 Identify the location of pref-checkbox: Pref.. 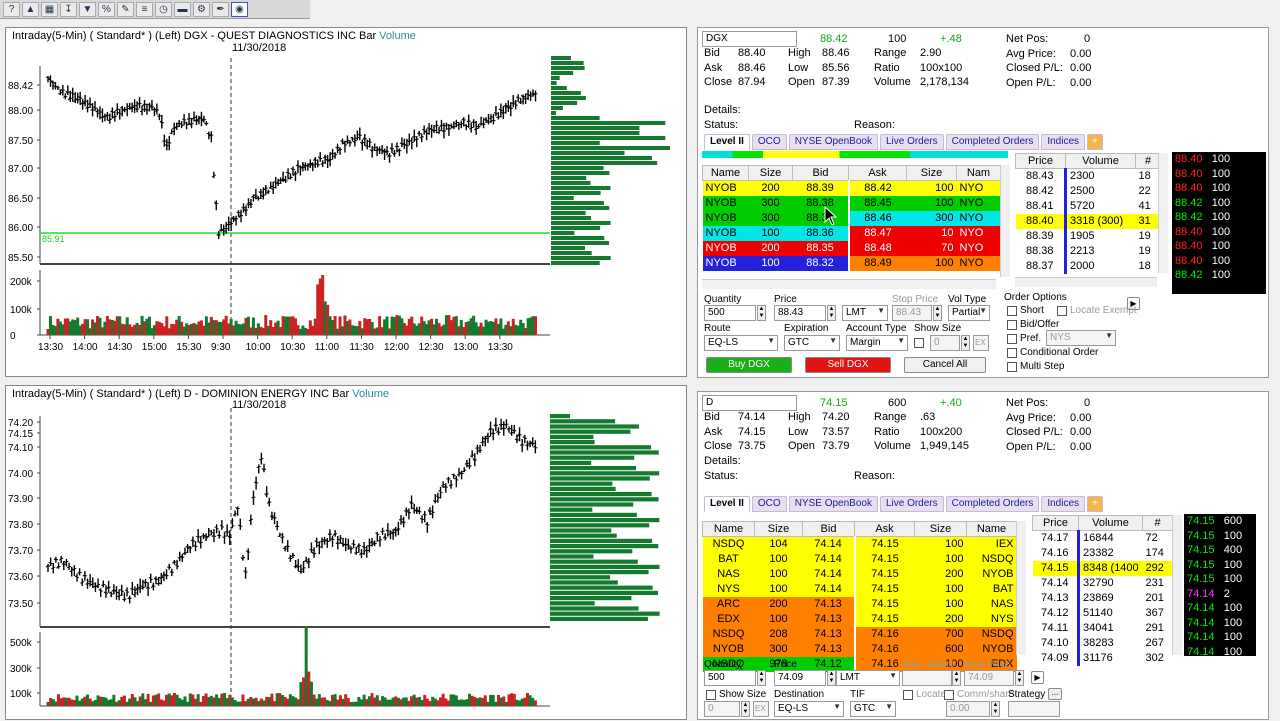
(1024, 338).